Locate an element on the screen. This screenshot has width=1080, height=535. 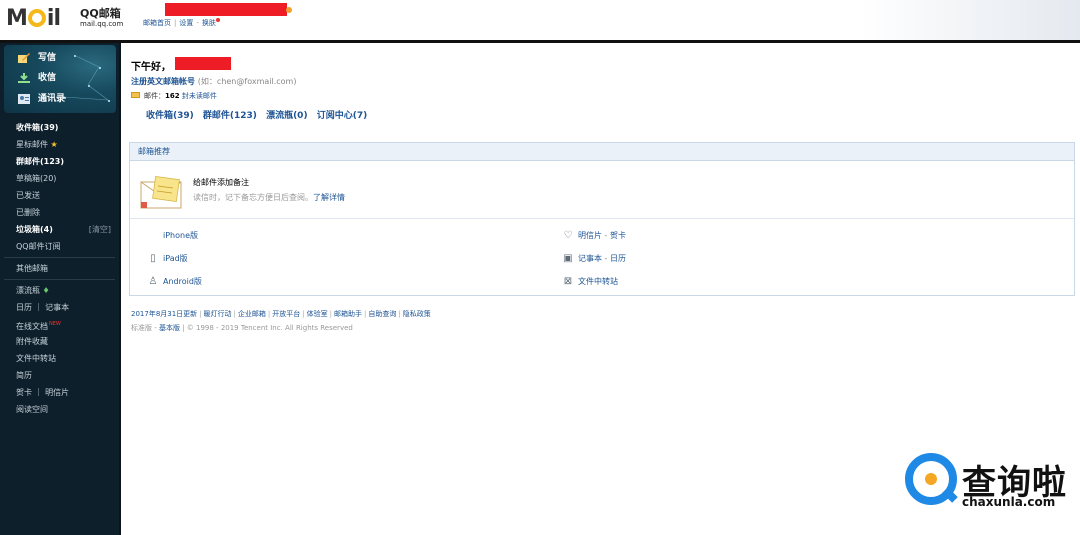
footer-link: 2017年8月31日更新 is located at coordinates (164, 314).